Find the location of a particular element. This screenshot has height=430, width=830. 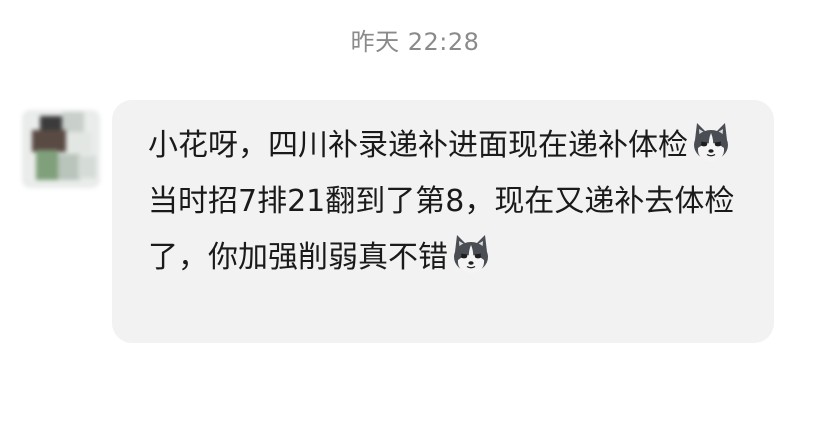

message-text-part-2: 当时招7排21翻到了第8，现在又递补去体检了，你加强削弱真不错 is located at coordinates (441, 229).